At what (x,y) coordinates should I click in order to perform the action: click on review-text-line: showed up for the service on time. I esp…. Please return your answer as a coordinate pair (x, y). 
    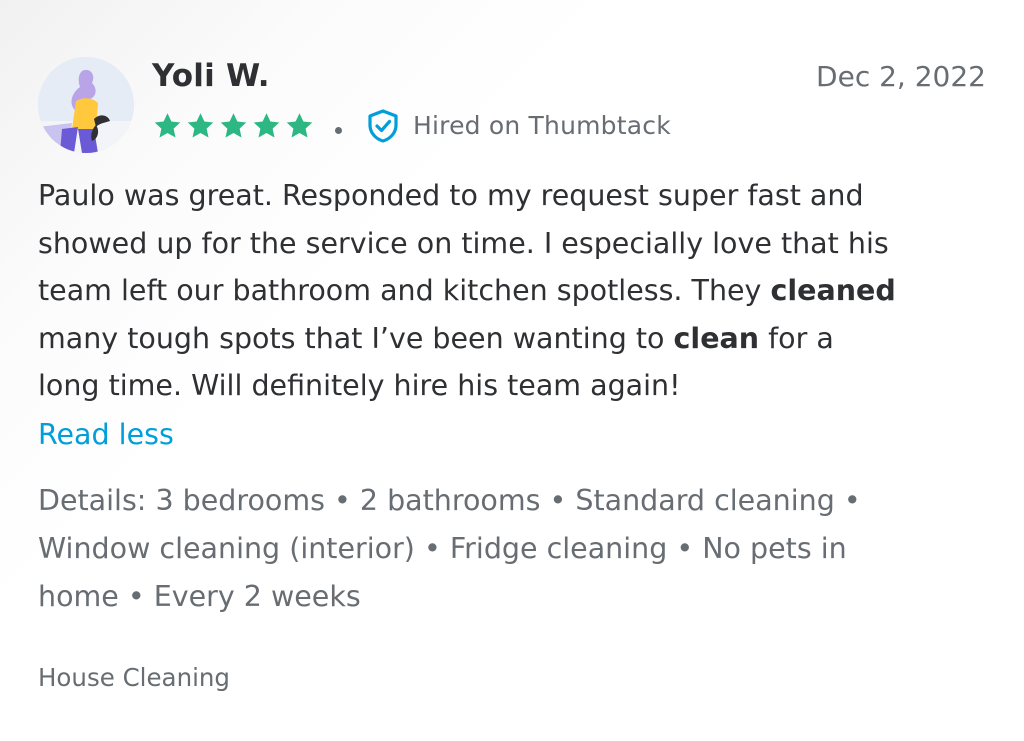
    Looking at the image, I should click on (518, 244).